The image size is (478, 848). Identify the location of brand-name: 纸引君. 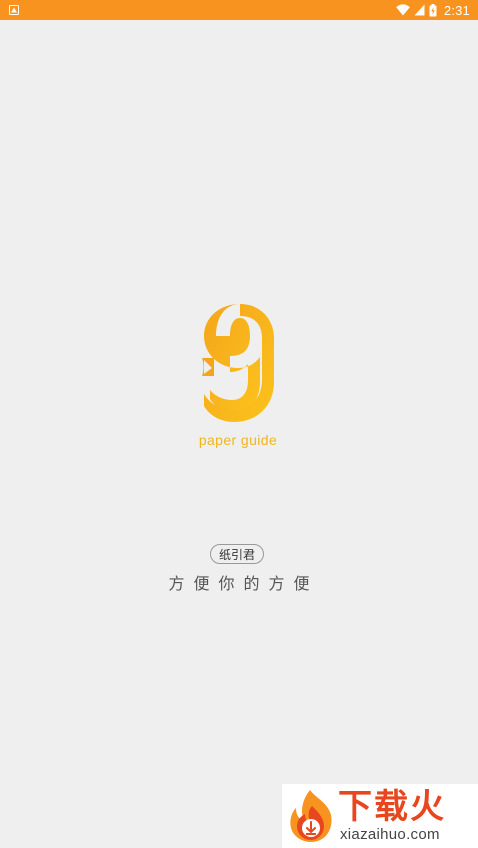
(236, 554).